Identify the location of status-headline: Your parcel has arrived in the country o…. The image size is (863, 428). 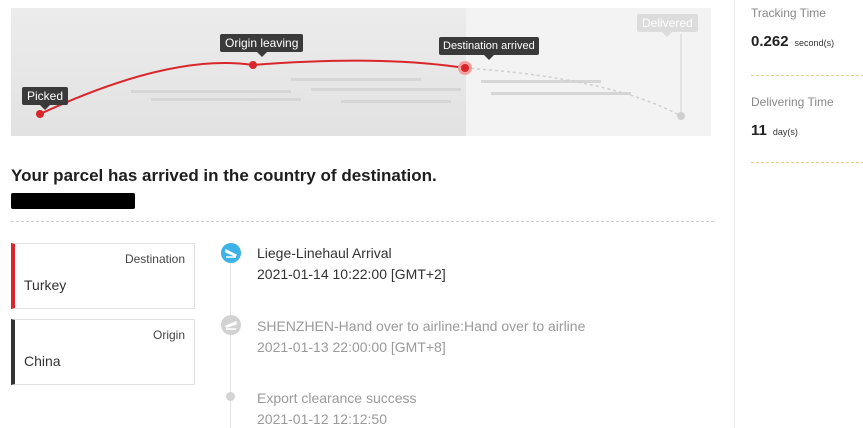
(224, 175).